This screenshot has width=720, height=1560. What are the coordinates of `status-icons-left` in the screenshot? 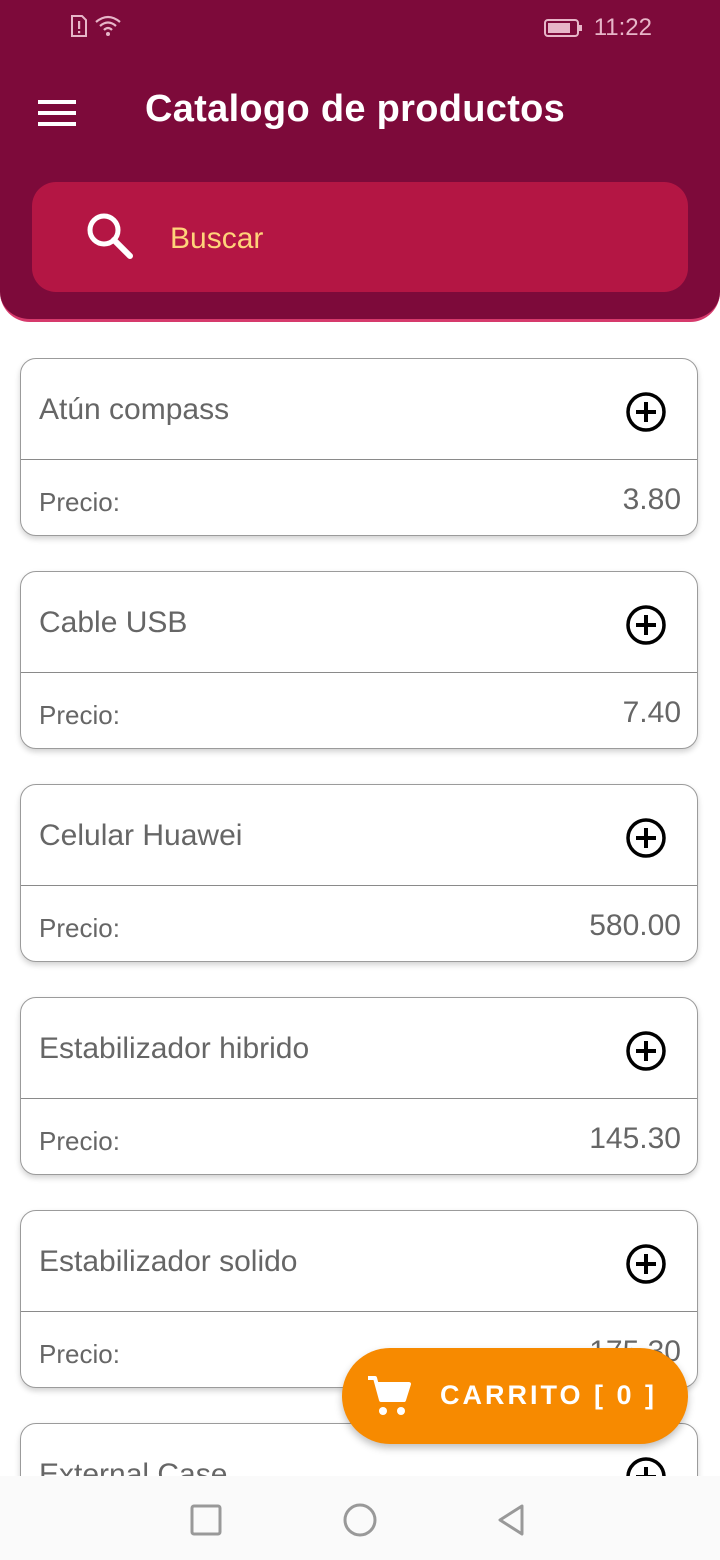 It's located at (97, 26).